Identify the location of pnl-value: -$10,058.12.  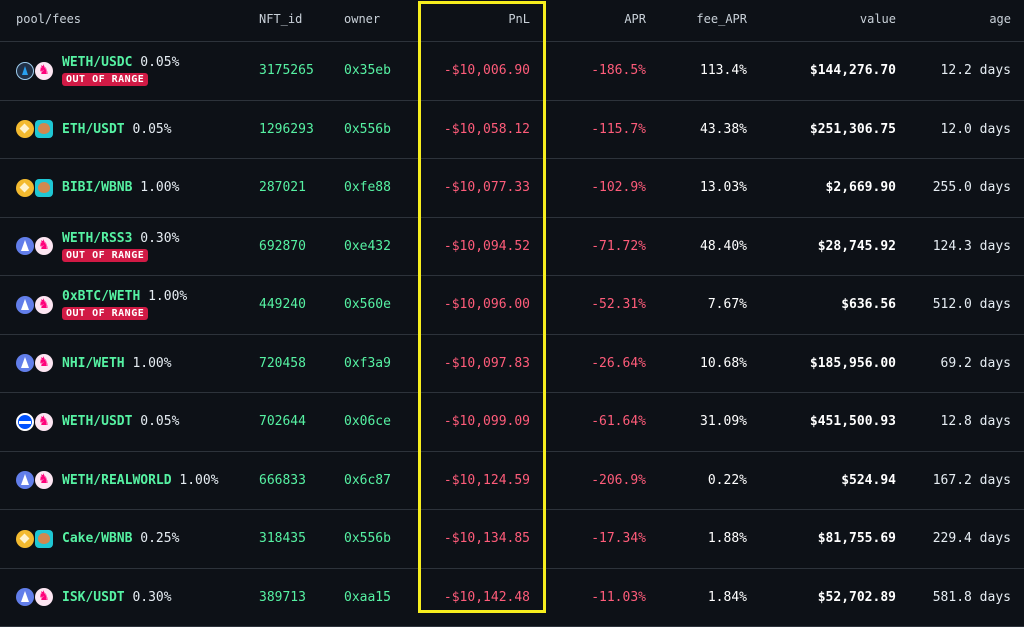
(487, 129).